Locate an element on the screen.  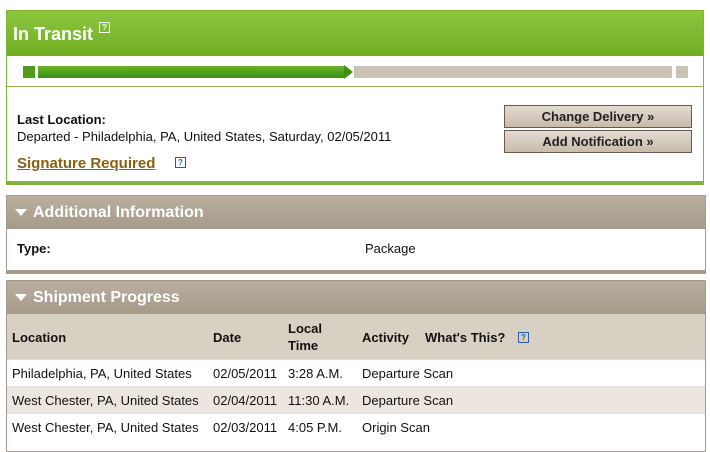
type-label: Type: is located at coordinates (34, 248).